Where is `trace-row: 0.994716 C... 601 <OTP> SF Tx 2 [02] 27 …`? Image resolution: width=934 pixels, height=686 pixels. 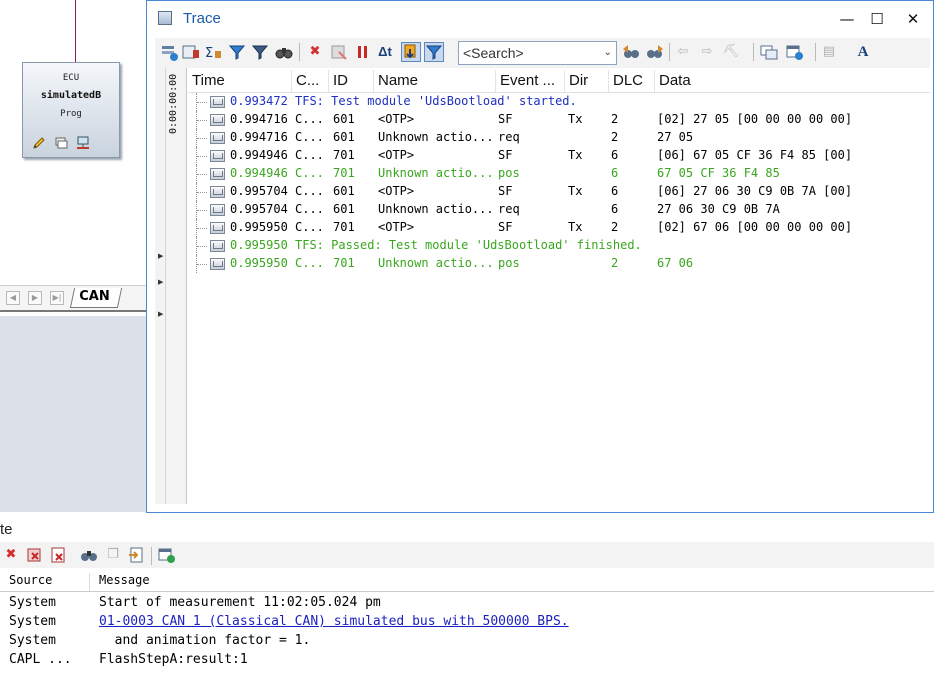
trace-row: 0.994716 C... 601 <OTP> SF Tx 2 [02] 27 … is located at coordinates (559, 120).